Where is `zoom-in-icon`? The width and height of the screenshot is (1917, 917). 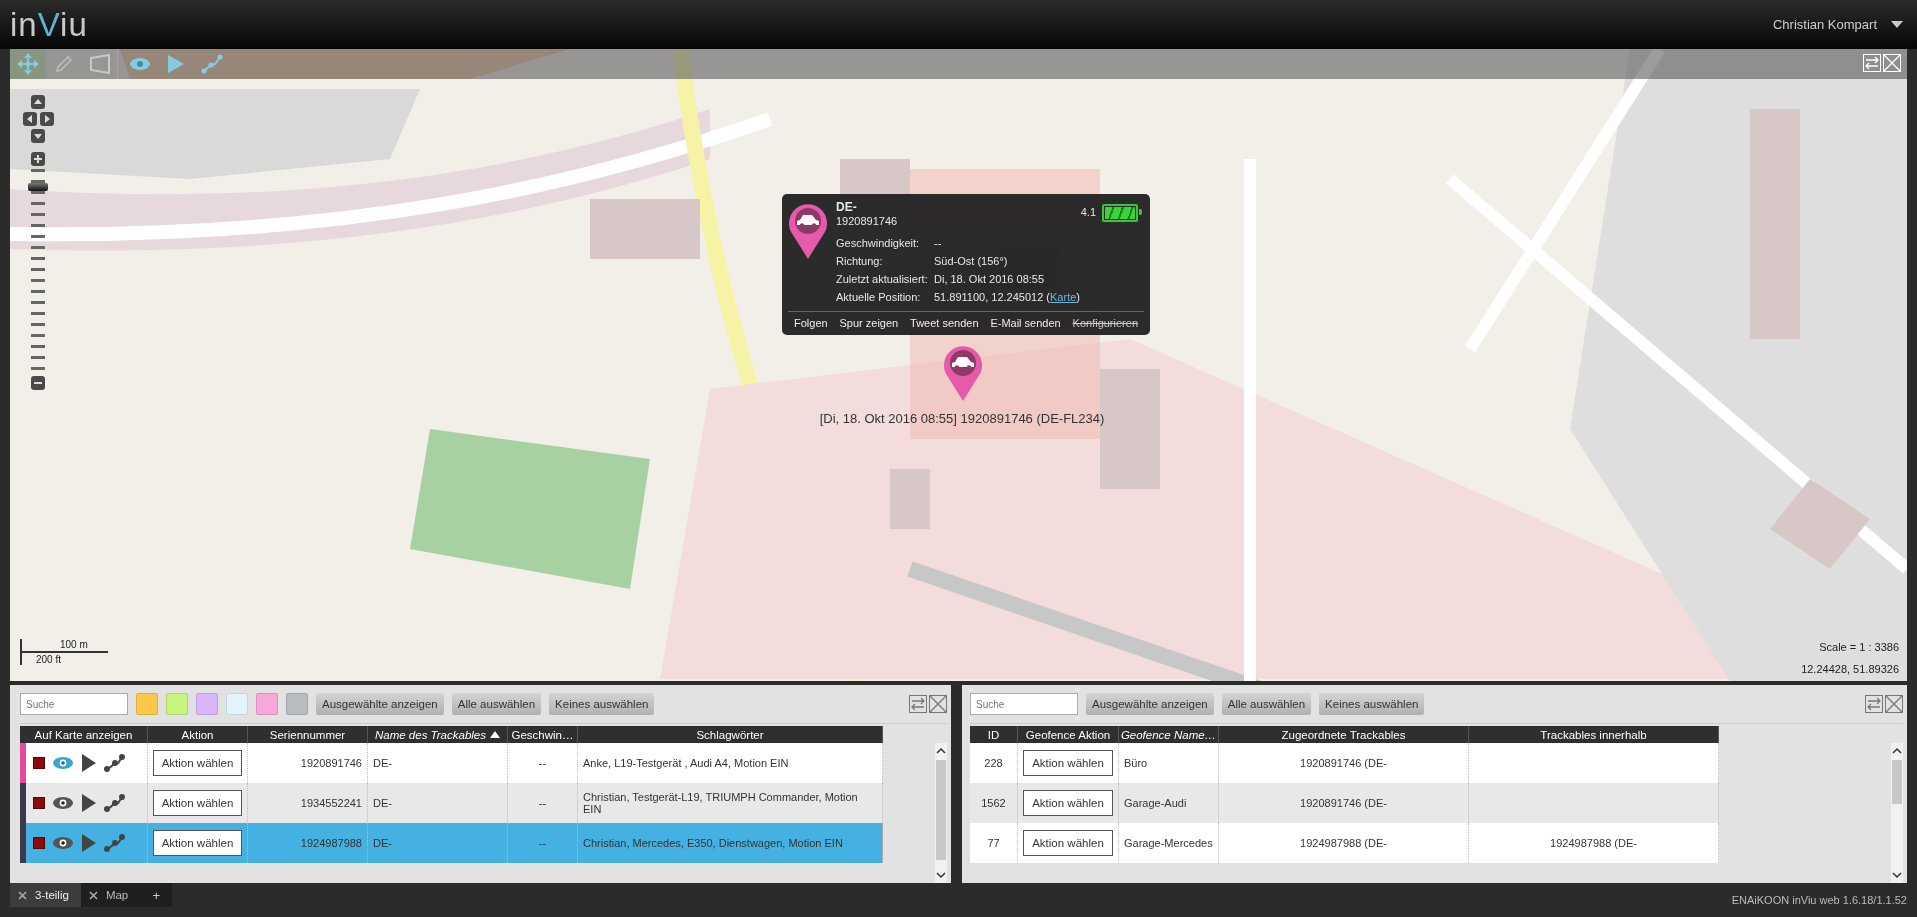
zoom-in-icon is located at coordinates (38, 159).